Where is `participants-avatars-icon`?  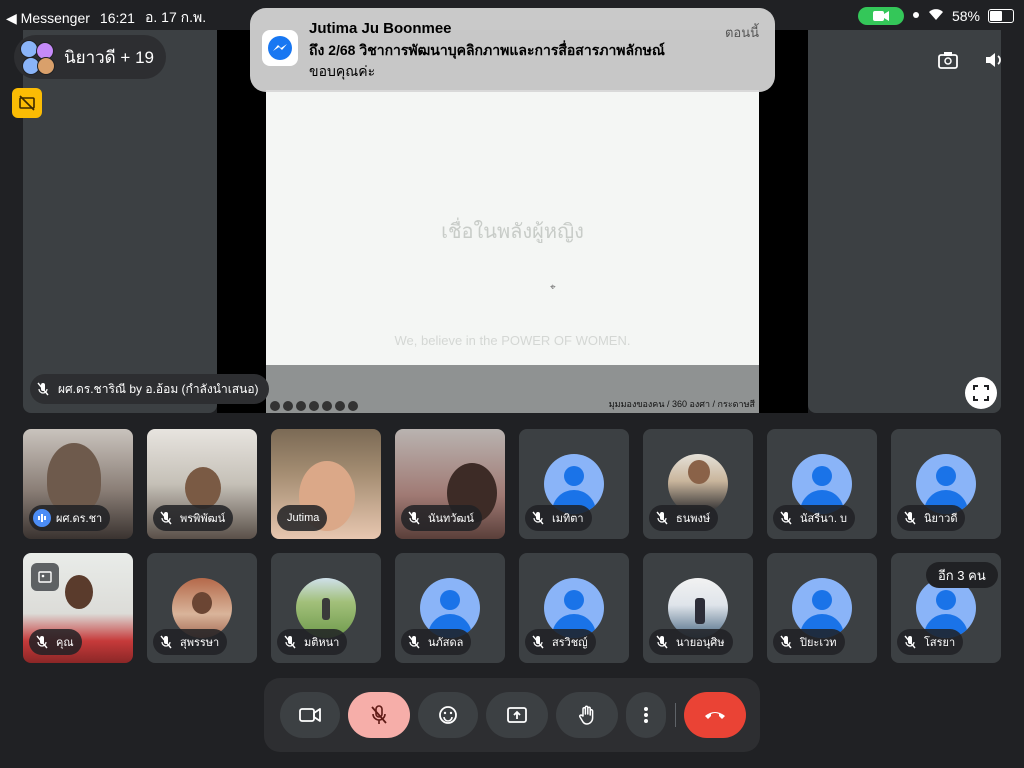 participants-avatars-icon is located at coordinates (37, 57).